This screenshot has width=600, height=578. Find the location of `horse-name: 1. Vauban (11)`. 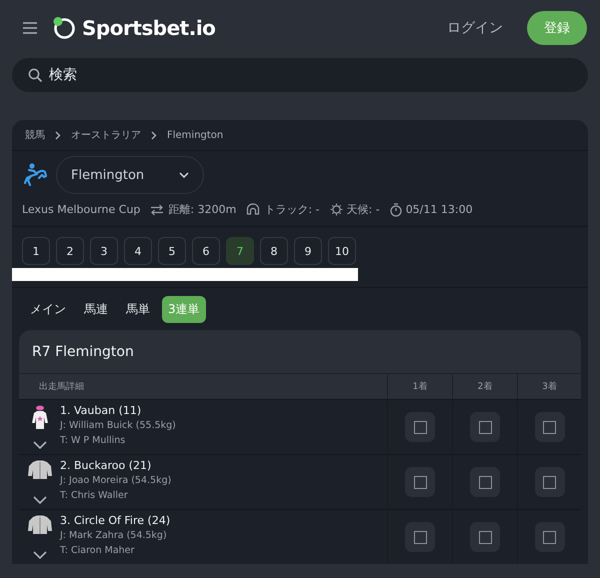

horse-name: 1. Vauban (11) is located at coordinates (101, 410).